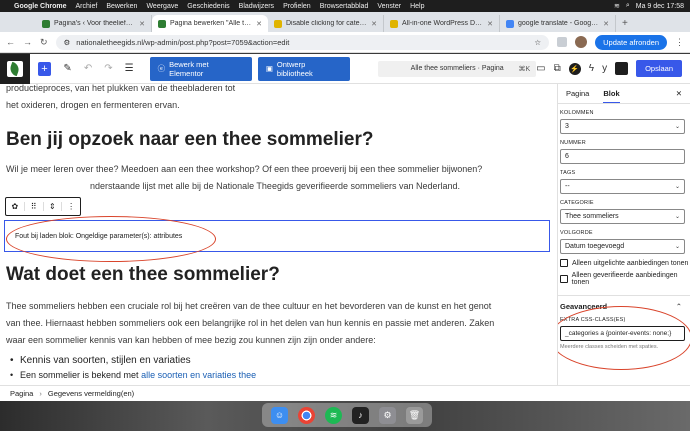  I want to click on new-tab-icon: +, so click(625, 23).